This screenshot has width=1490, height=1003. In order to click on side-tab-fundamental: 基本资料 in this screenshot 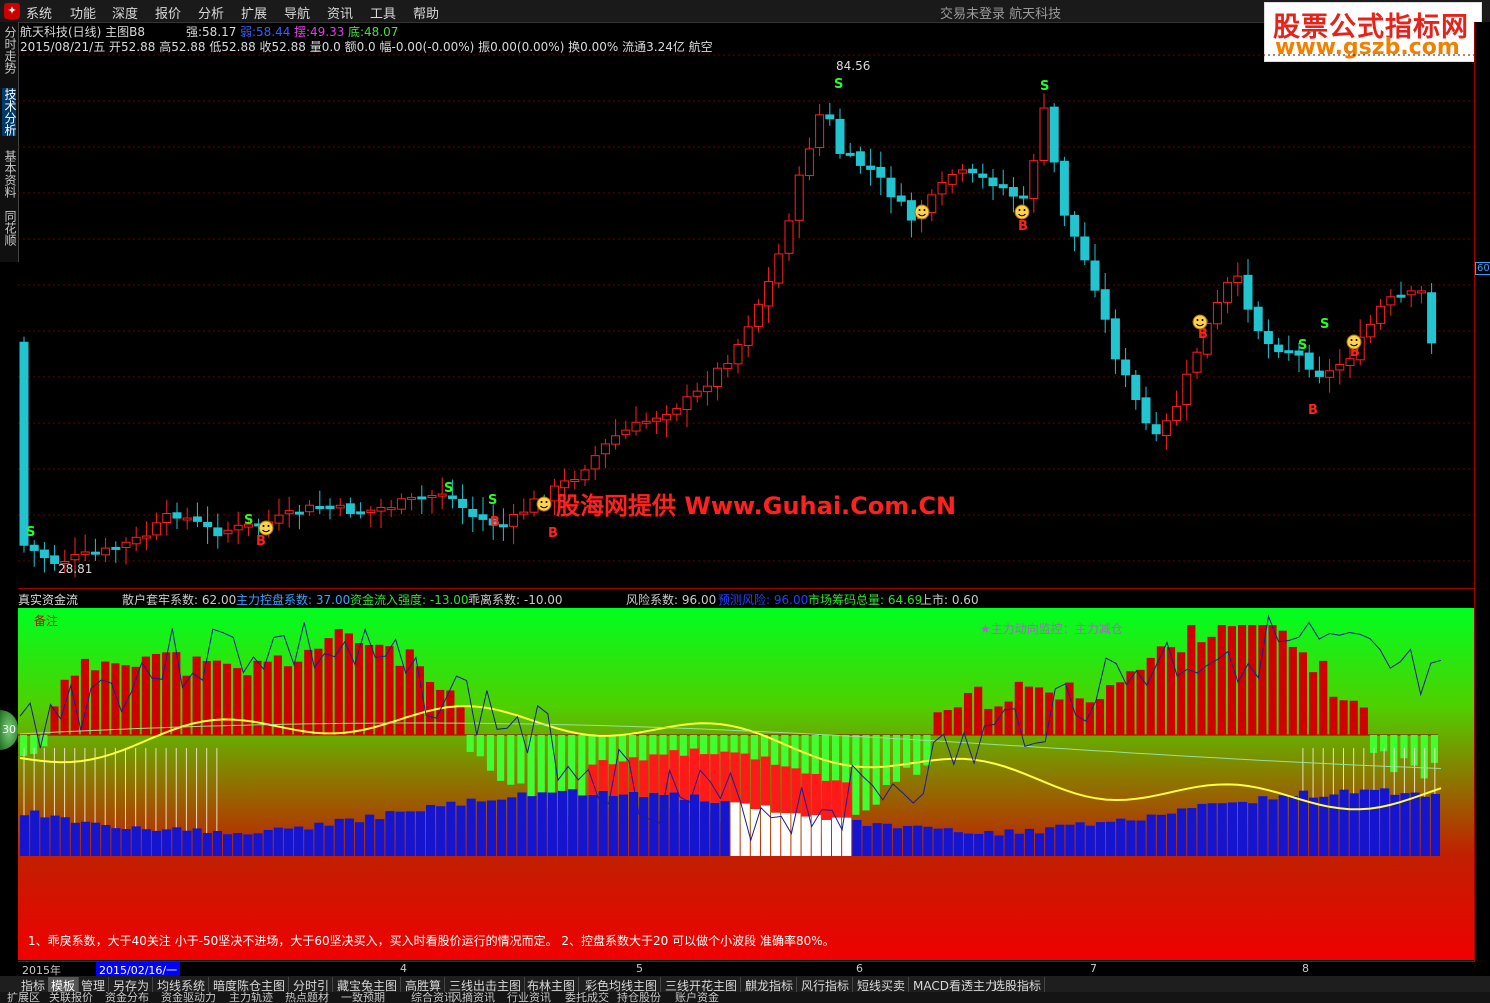, I will do `click(9, 174)`.